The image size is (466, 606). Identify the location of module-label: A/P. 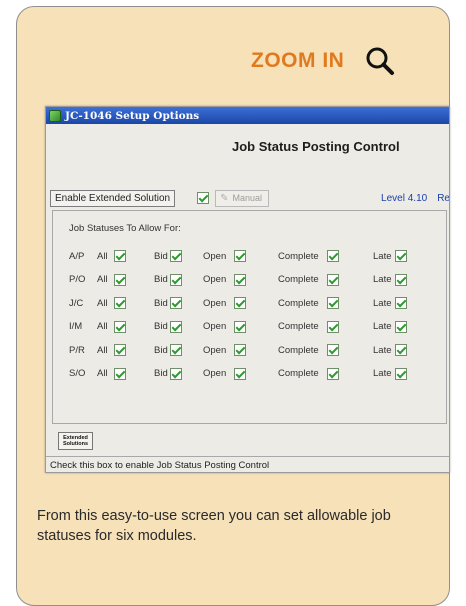
(77, 256).